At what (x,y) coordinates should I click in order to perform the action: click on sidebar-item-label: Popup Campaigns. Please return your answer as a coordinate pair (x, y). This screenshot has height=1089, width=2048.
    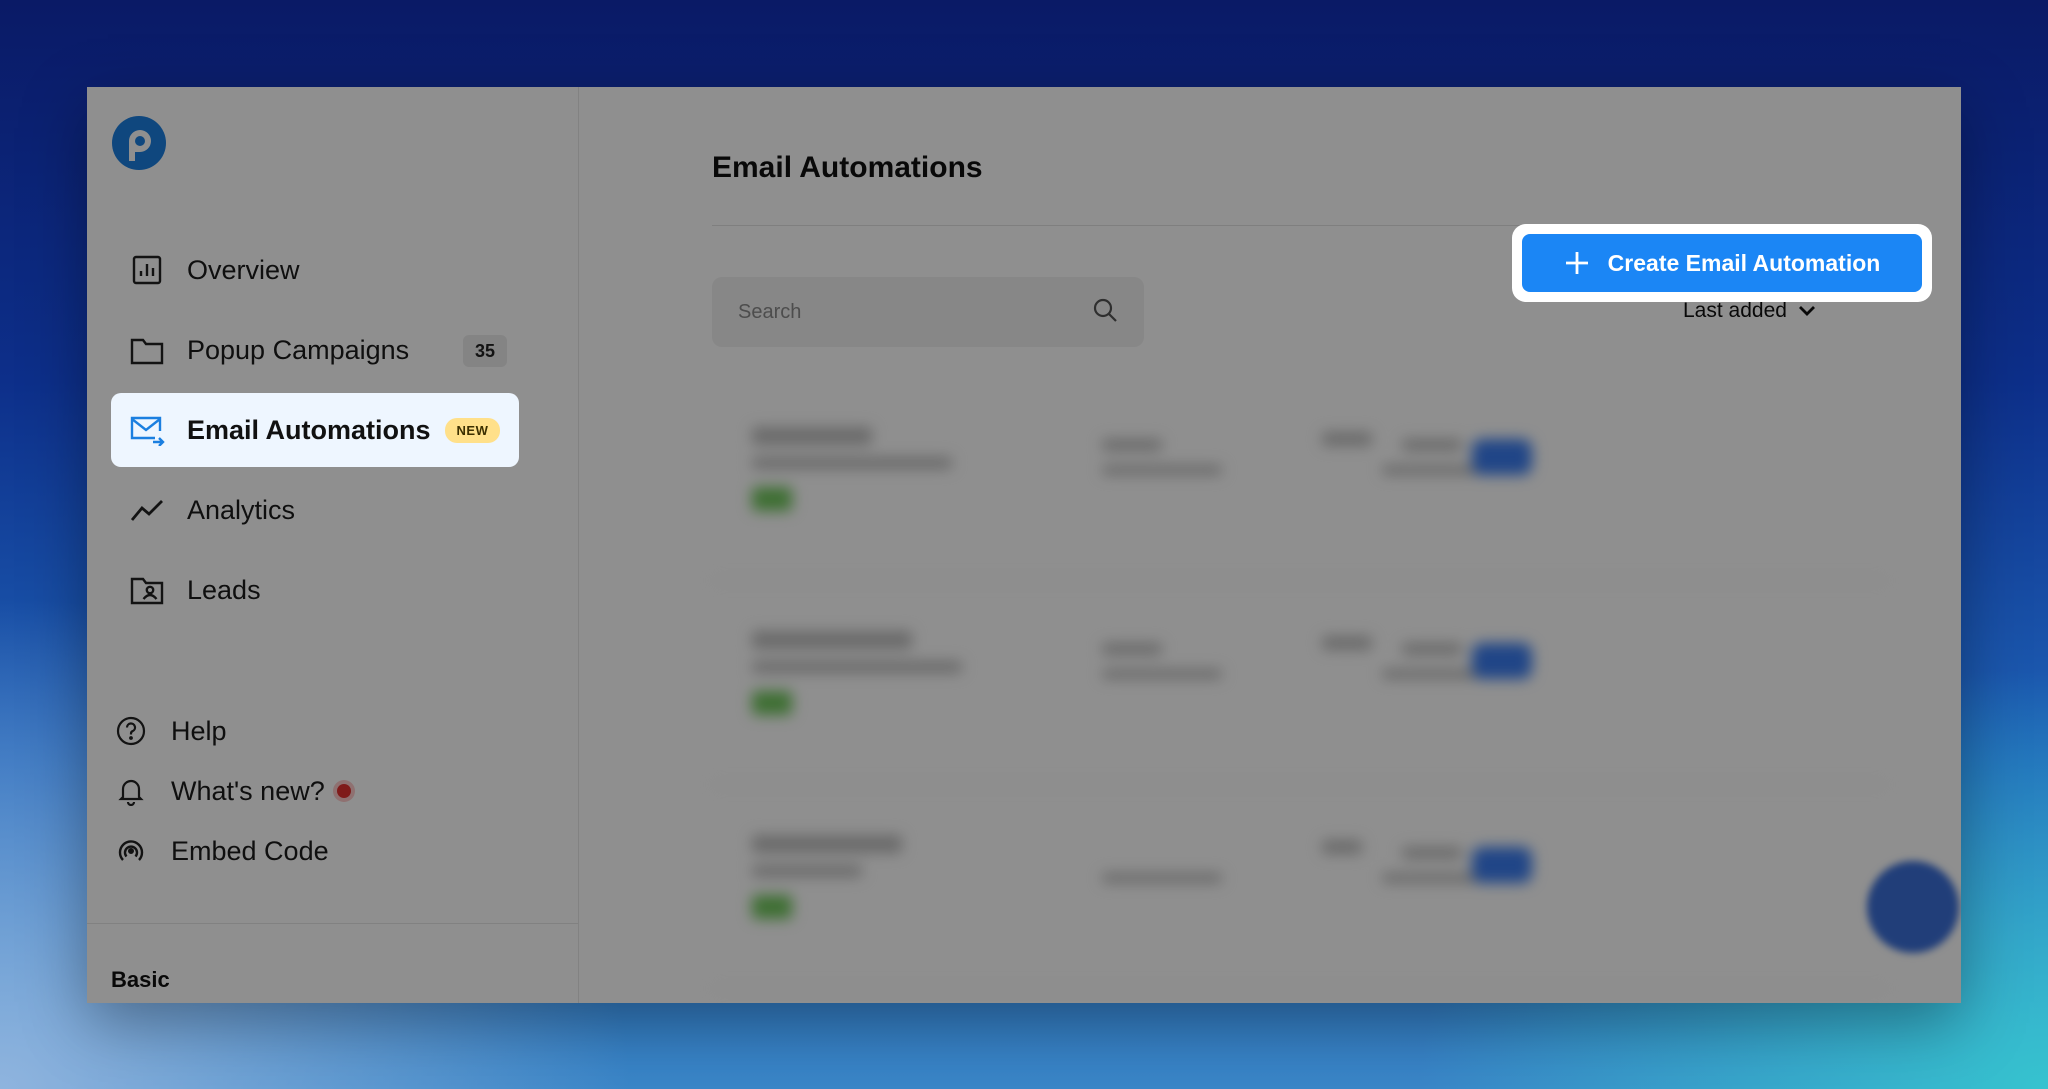
    Looking at the image, I should click on (298, 349).